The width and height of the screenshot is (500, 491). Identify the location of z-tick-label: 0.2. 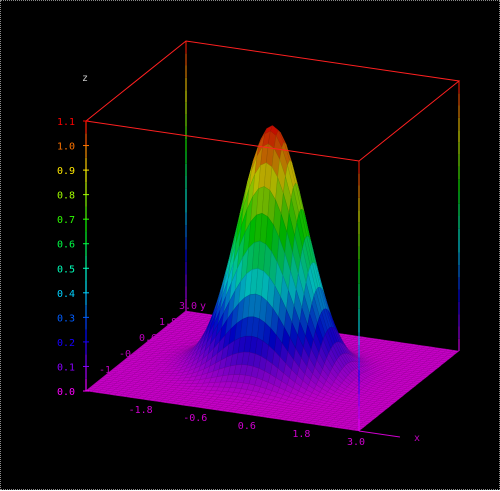
(66, 343).